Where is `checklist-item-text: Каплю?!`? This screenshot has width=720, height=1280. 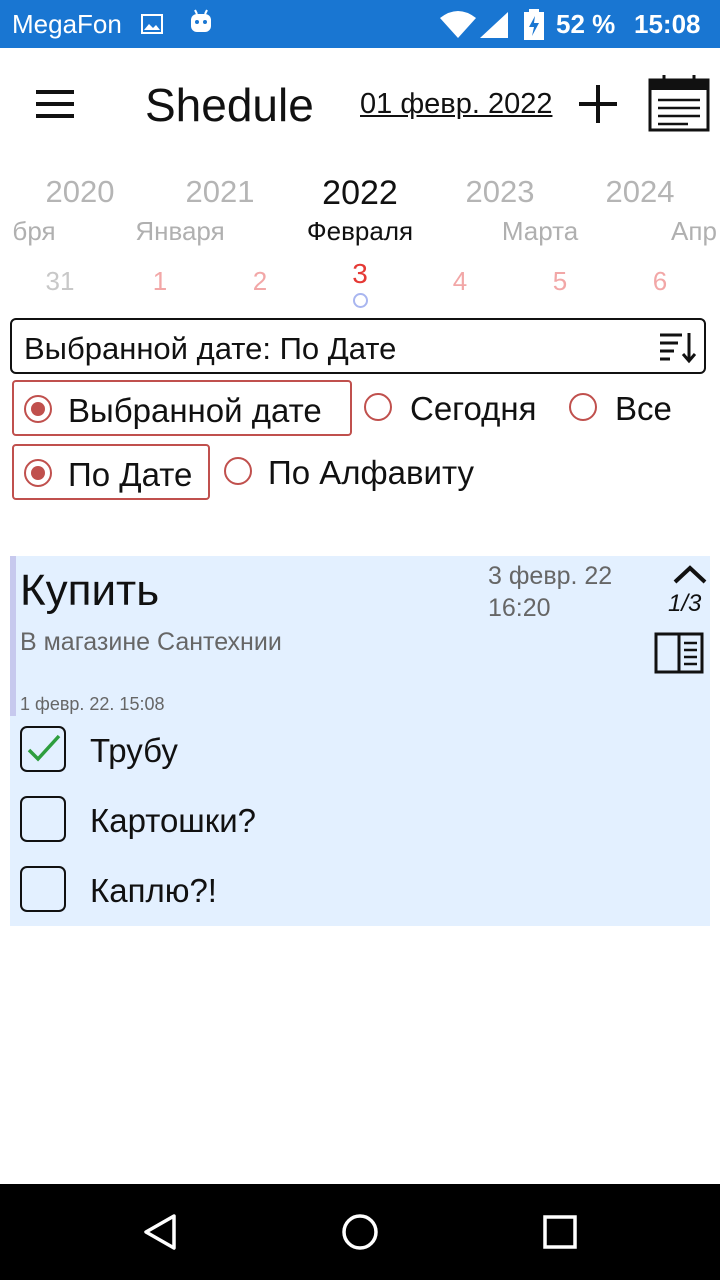 checklist-item-text: Каплю?! is located at coordinates (153, 890).